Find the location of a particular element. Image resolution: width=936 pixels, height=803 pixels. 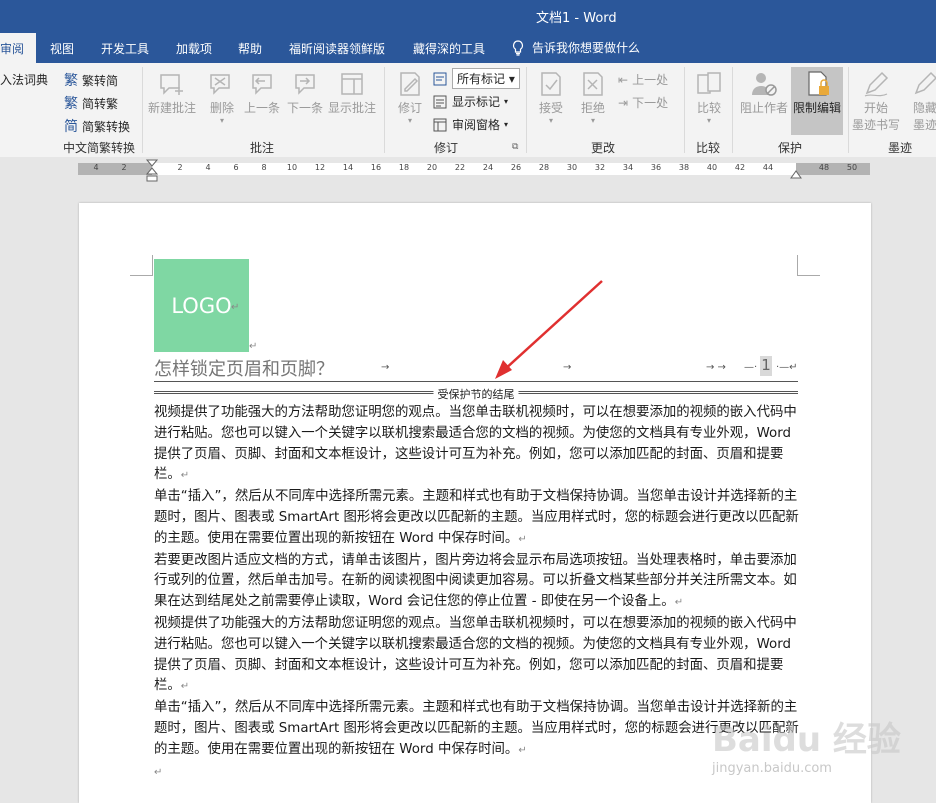

delete-comment-button: 删除 ▾ is located at coordinates (222, 97).